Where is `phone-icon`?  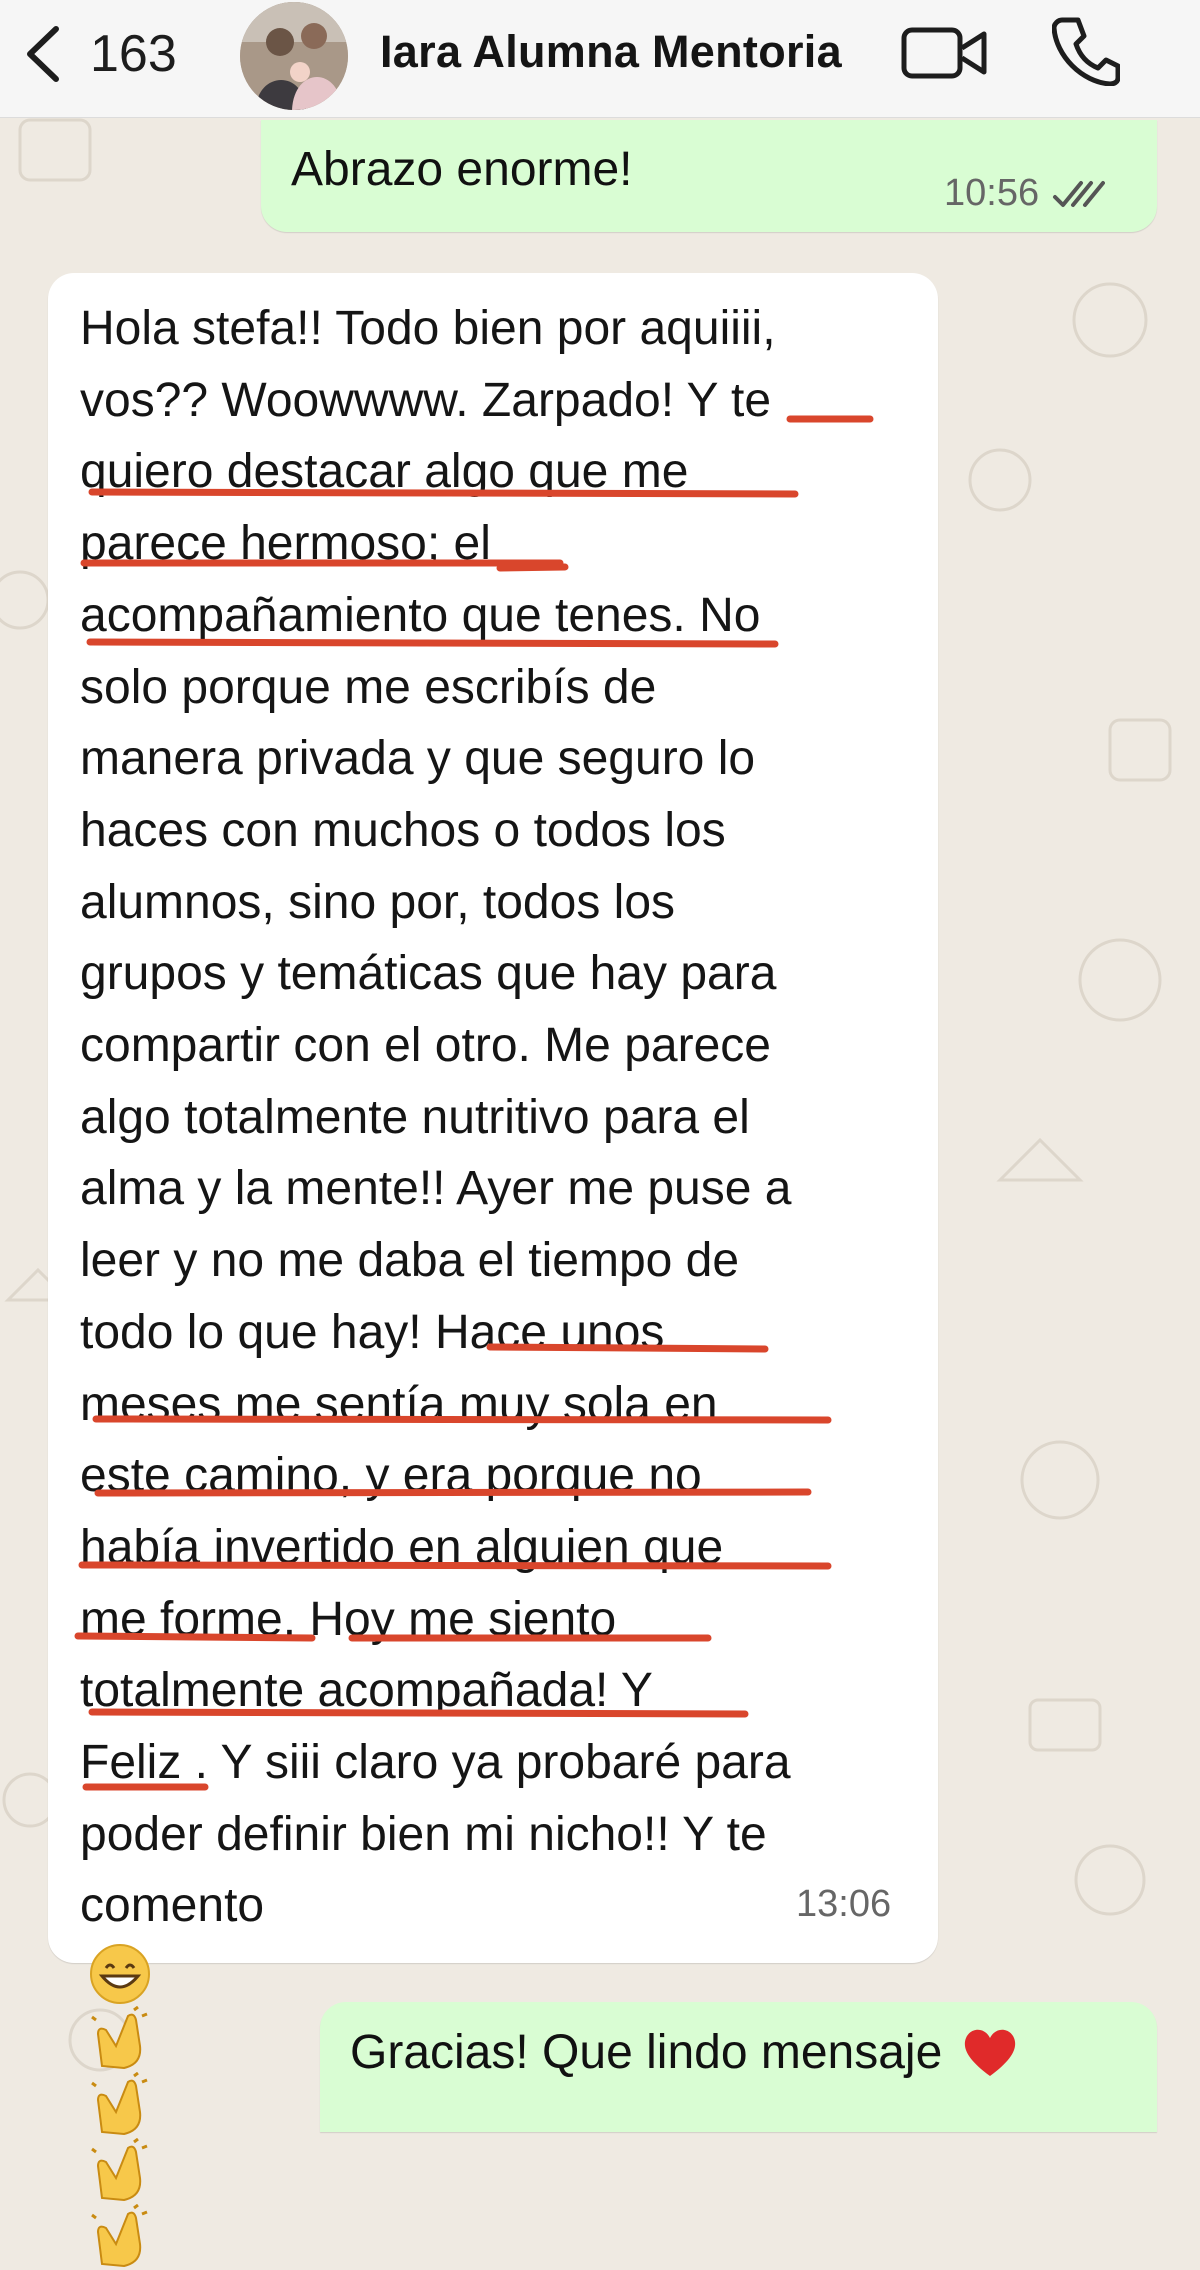
phone-icon is located at coordinates (1086, 52).